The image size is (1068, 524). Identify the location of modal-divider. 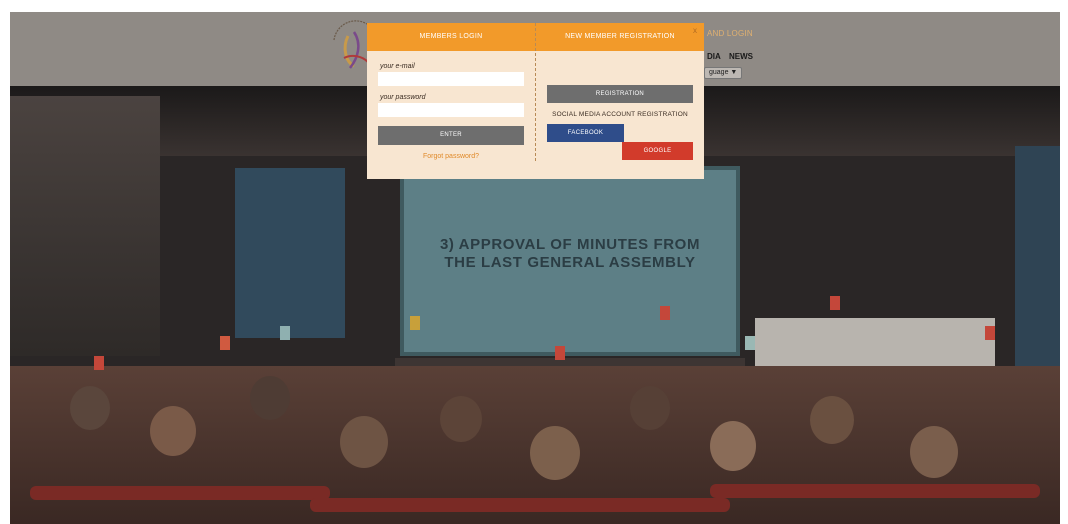
(535, 92).